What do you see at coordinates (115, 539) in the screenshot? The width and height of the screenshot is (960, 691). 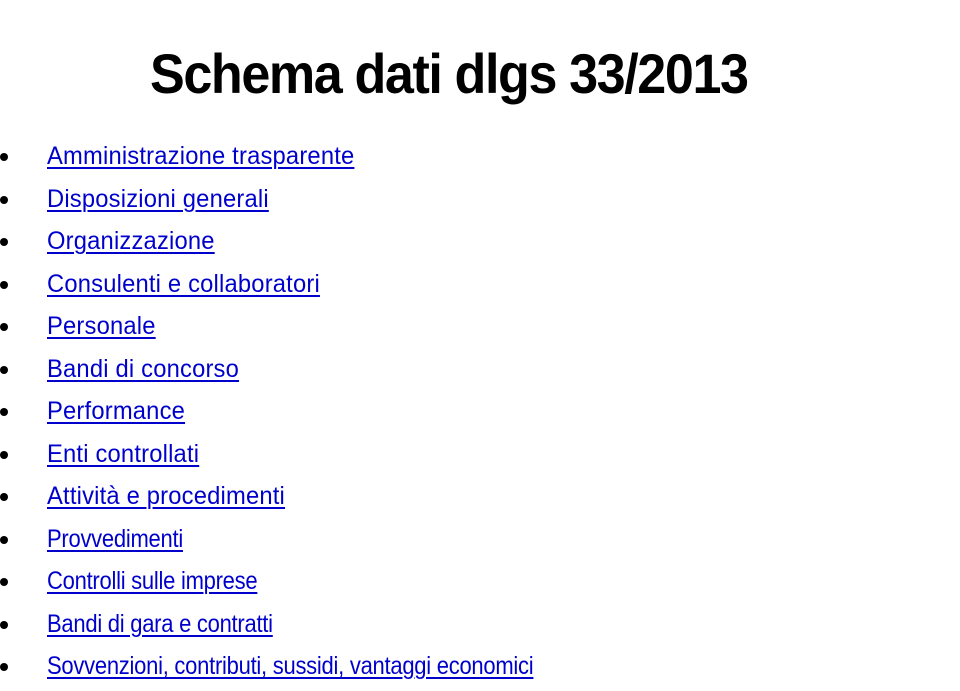 I see `link-provvedimenti: Provvedimenti` at bounding box center [115, 539].